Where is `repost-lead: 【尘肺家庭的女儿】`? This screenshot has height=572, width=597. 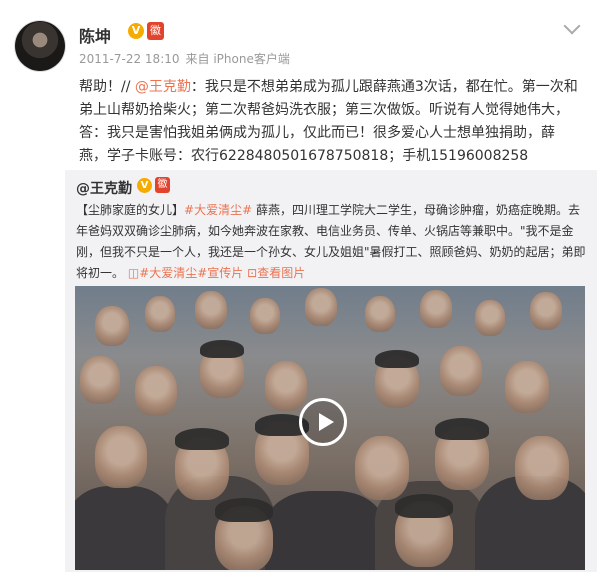
repost-lead: 【尘肺家庭的女儿】 is located at coordinates (130, 210).